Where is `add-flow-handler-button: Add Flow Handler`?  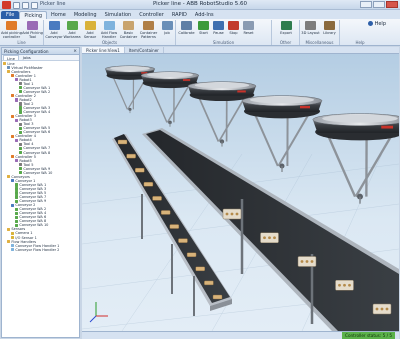 add-flow-handler-button: Add Flow Handler is located at coordinates (109, 30).